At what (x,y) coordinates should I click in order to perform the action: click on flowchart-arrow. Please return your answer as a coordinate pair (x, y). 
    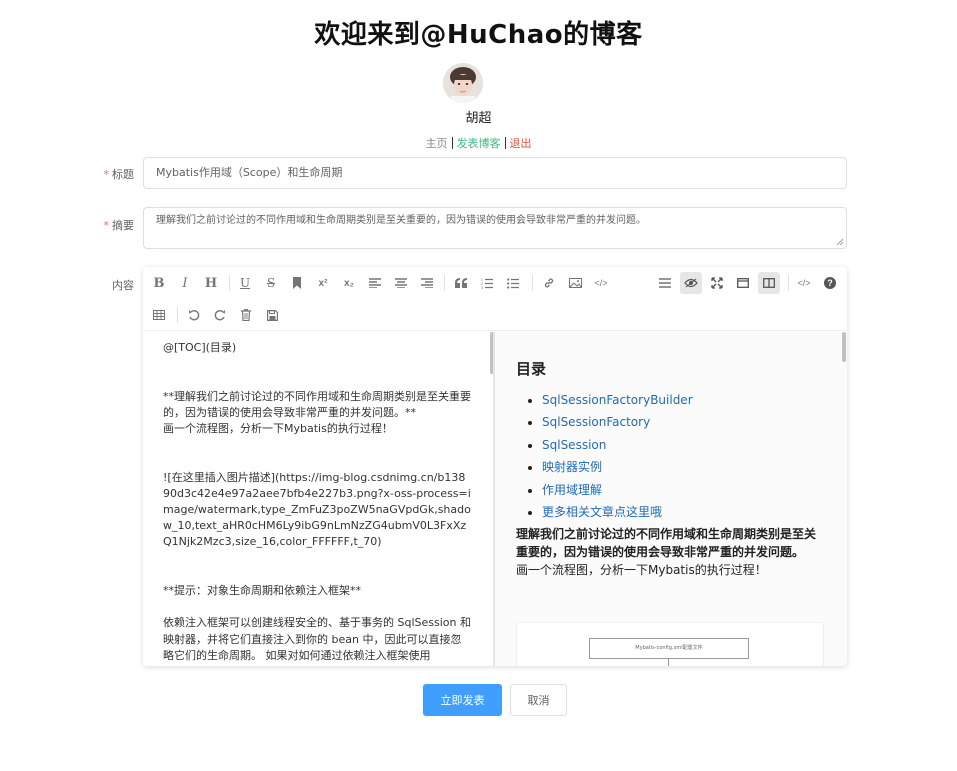
    Looking at the image, I should click on (668, 662).